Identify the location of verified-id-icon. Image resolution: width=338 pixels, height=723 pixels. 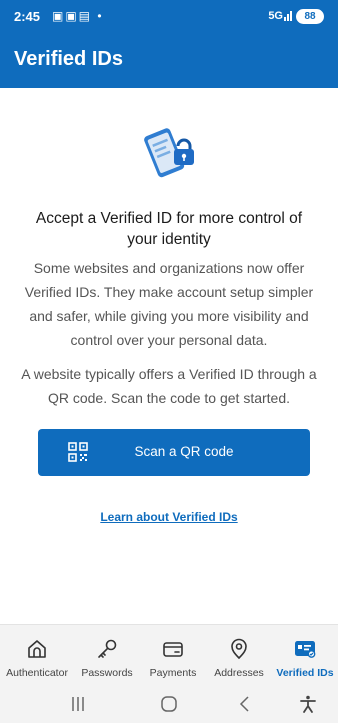
(305, 649).